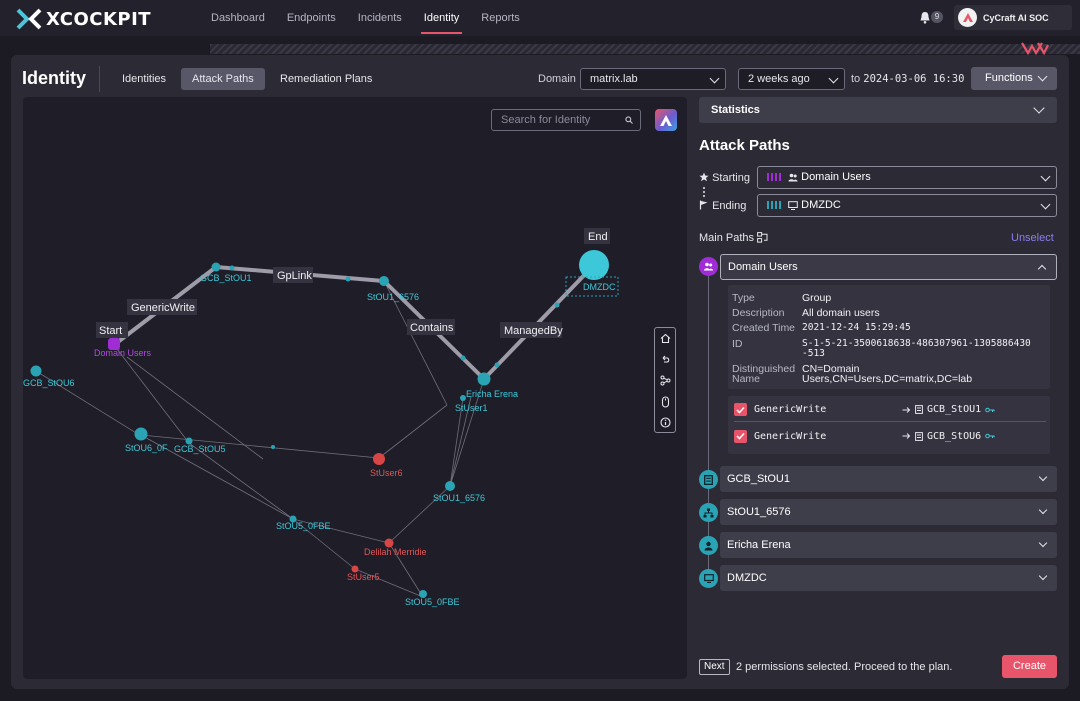 This screenshot has height=701, width=1080. I want to click on tab-identities: Identities, so click(144, 79).